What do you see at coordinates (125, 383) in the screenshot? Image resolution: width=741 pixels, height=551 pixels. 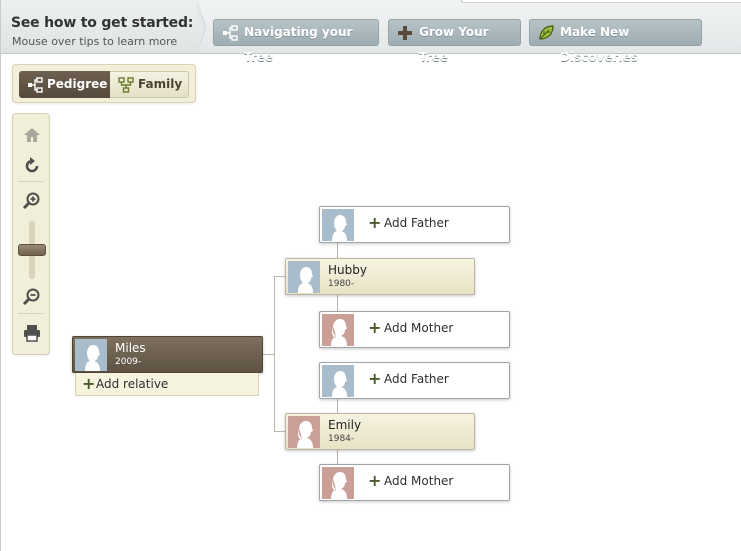 I see `add-relative-label: Add relative` at bounding box center [125, 383].